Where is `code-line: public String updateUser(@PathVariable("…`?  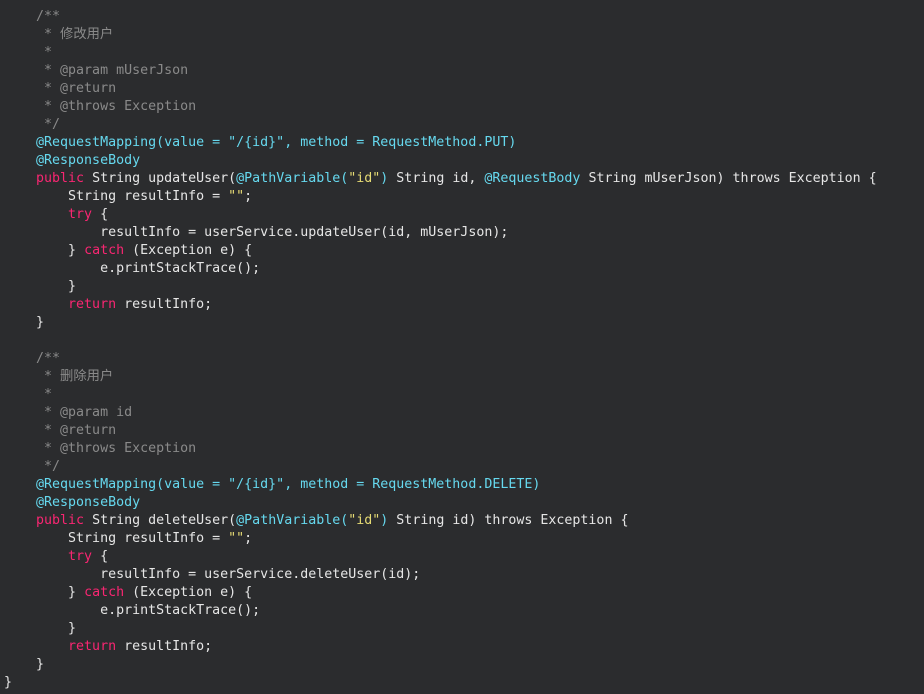
code-line: public String updateUser(@PathVariable("… is located at coordinates (440, 179).